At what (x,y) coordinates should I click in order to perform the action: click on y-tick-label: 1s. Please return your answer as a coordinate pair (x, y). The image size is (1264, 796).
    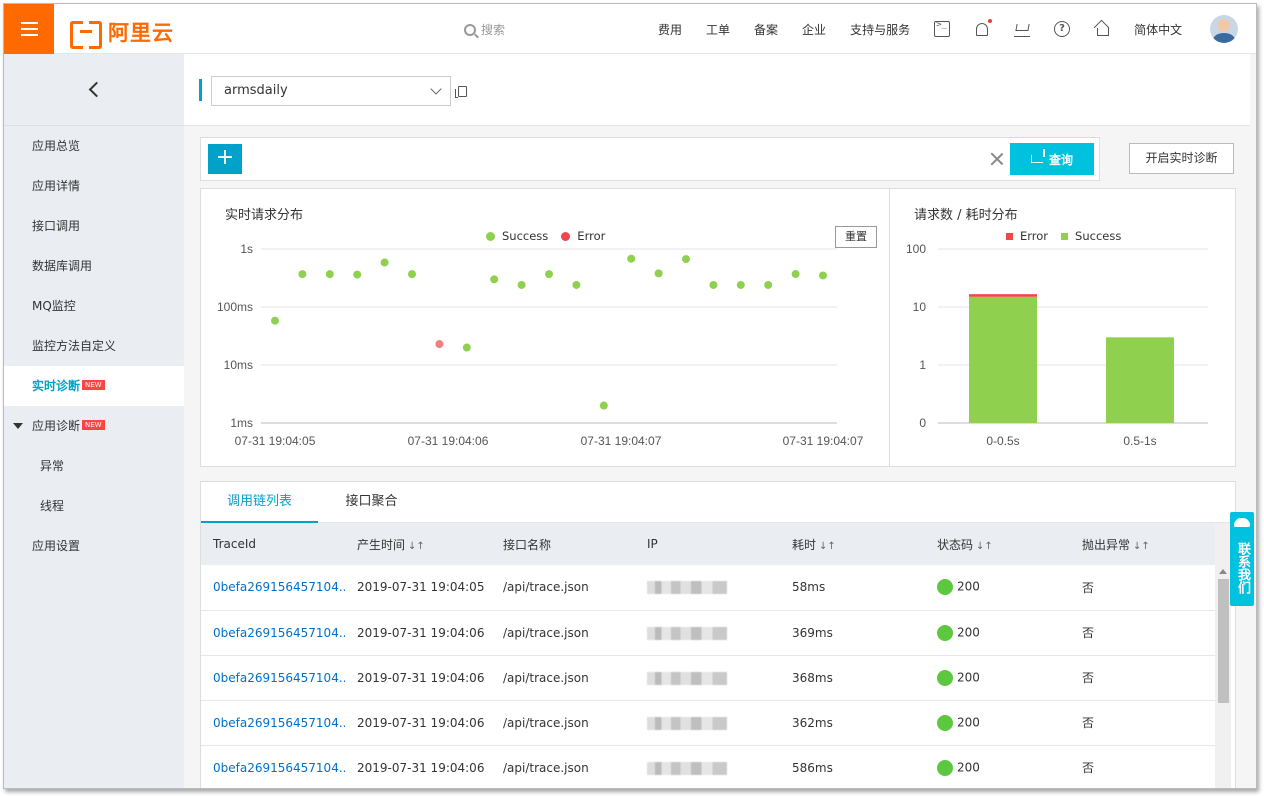
    Looking at the image, I should click on (246, 249).